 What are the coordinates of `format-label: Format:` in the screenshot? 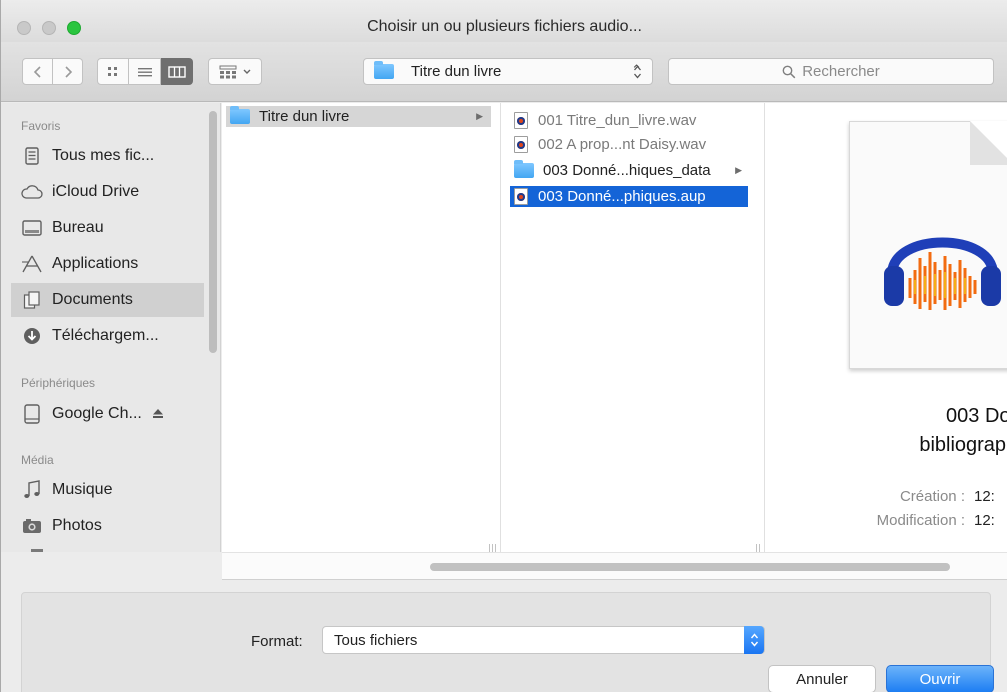 It's located at (277, 641).